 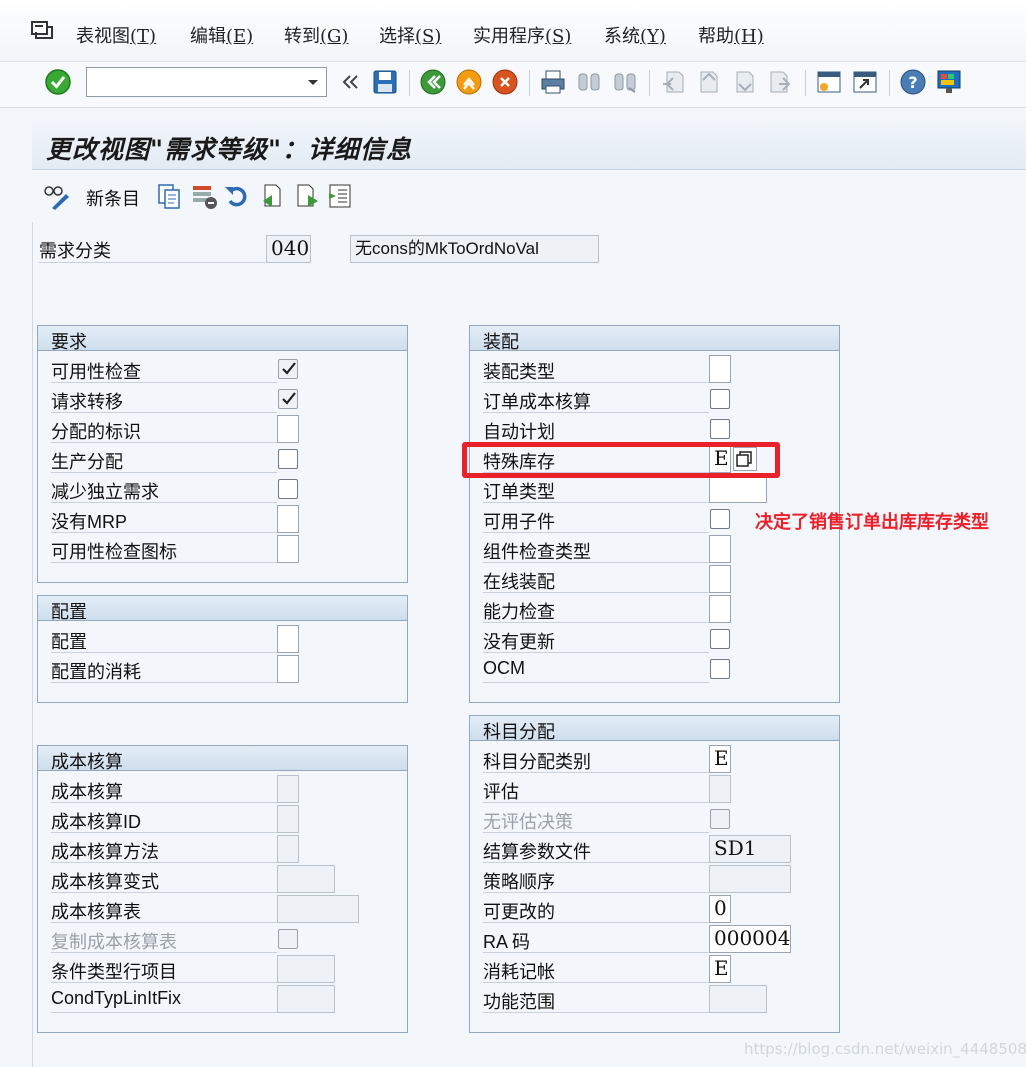 What do you see at coordinates (288, 549) in the screenshot?
I see `availability-check-icon-field` at bounding box center [288, 549].